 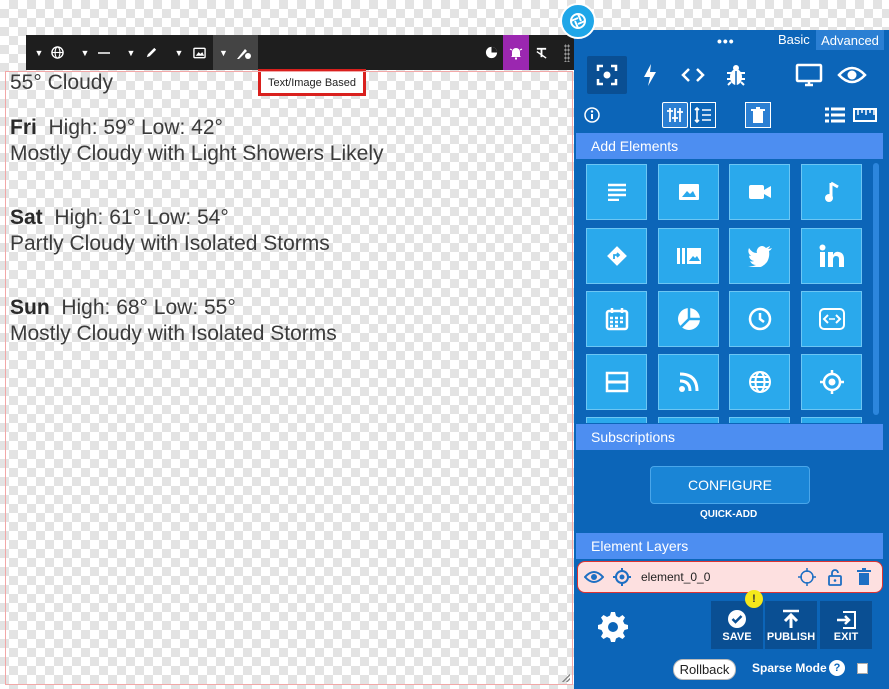 What do you see at coordinates (688, 192) in the screenshot?
I see `image-element-tile` at bounding box center [688, 192].